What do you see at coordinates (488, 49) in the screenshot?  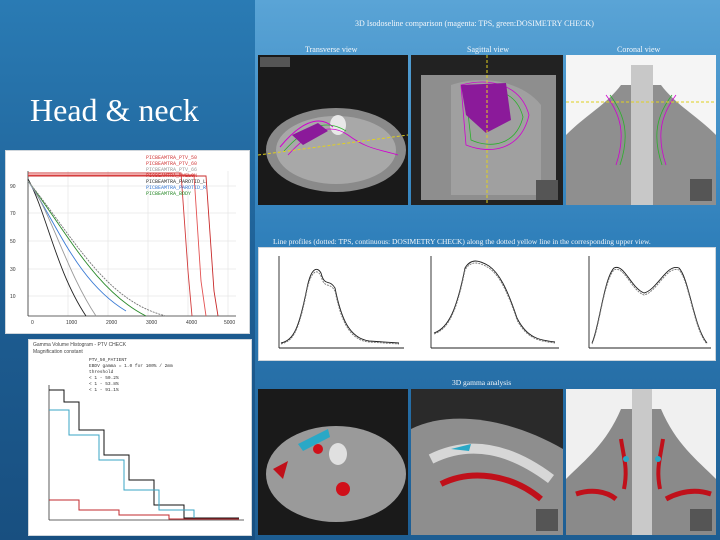 I see `sagittal-view-label: Sagittal view` at bounding box center [488, 49].